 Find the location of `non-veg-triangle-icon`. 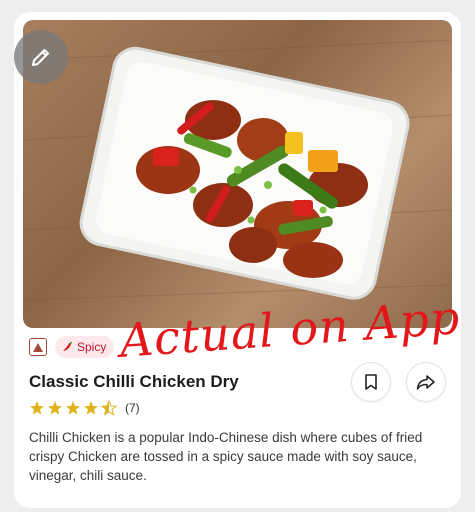

non-veg-triangle-icon is located at coordinates (38, 347).